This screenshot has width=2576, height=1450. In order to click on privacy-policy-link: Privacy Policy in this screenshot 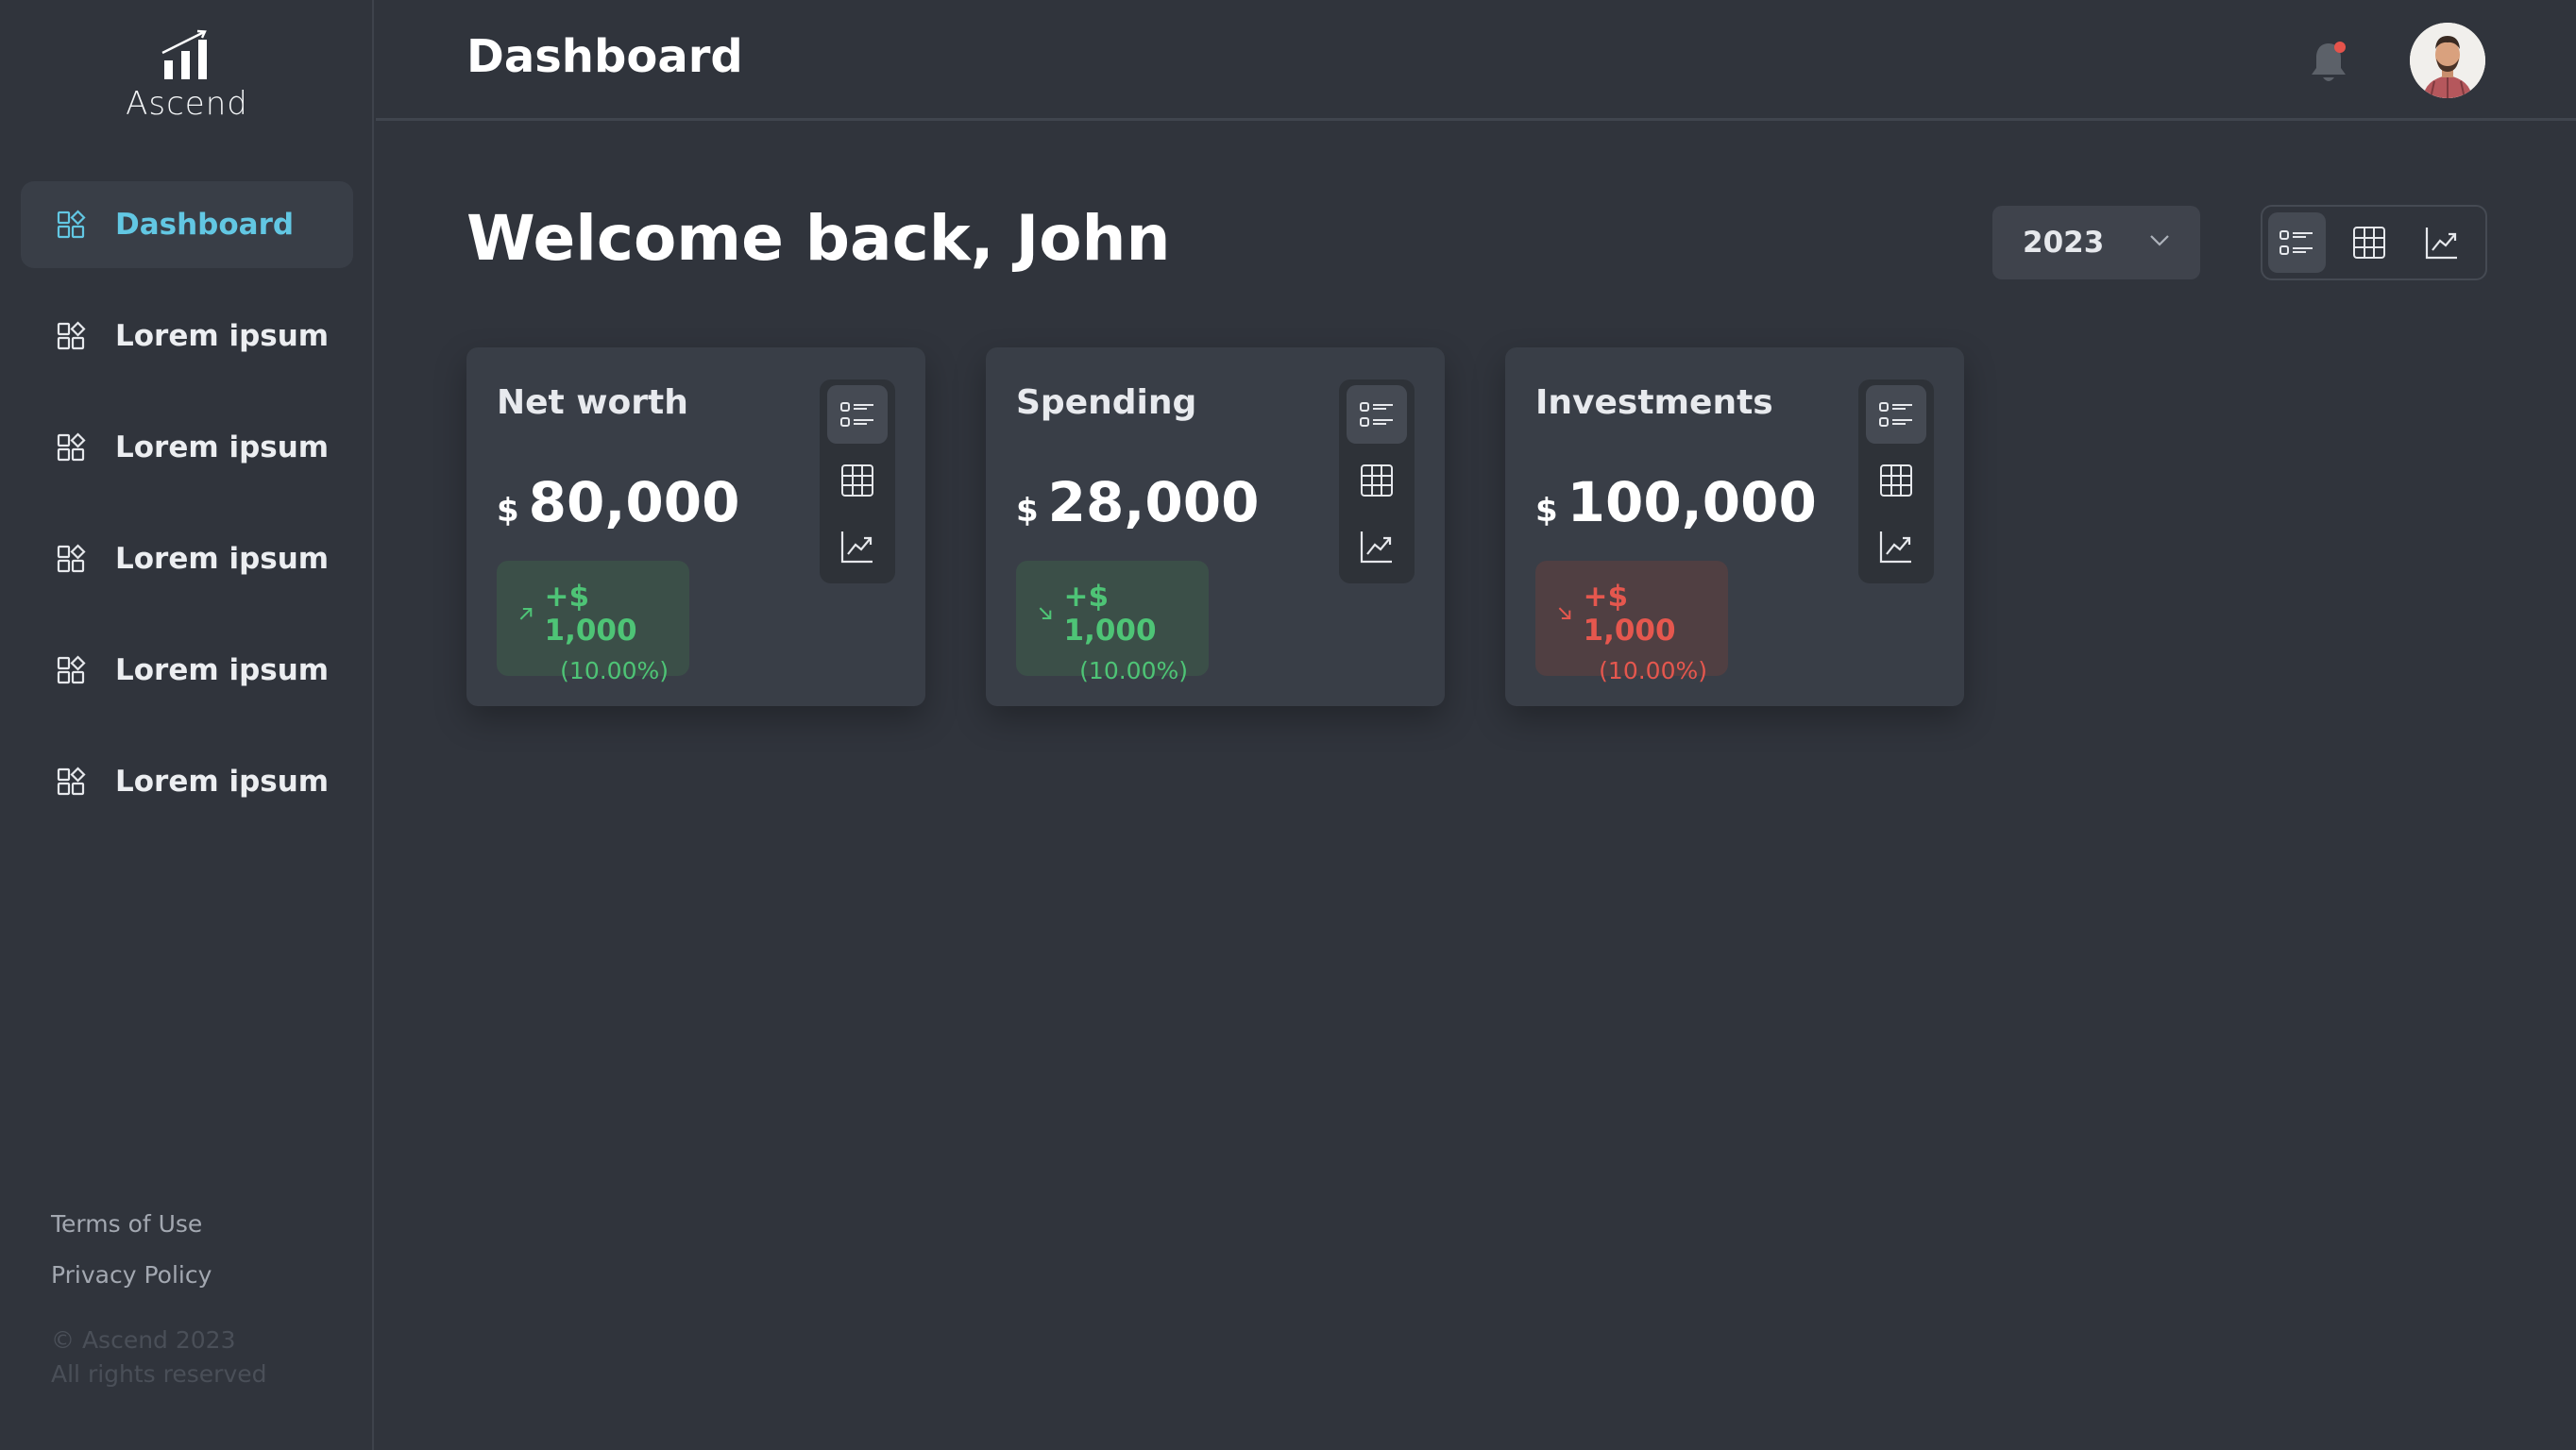, I will do `click(131, 1275)`.